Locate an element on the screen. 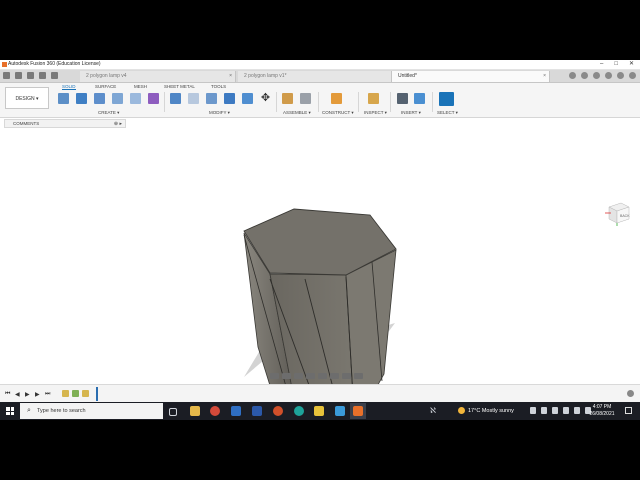 This screenshot has height=480, width=640. data-panel-icon is located at coordinates (6, 75).